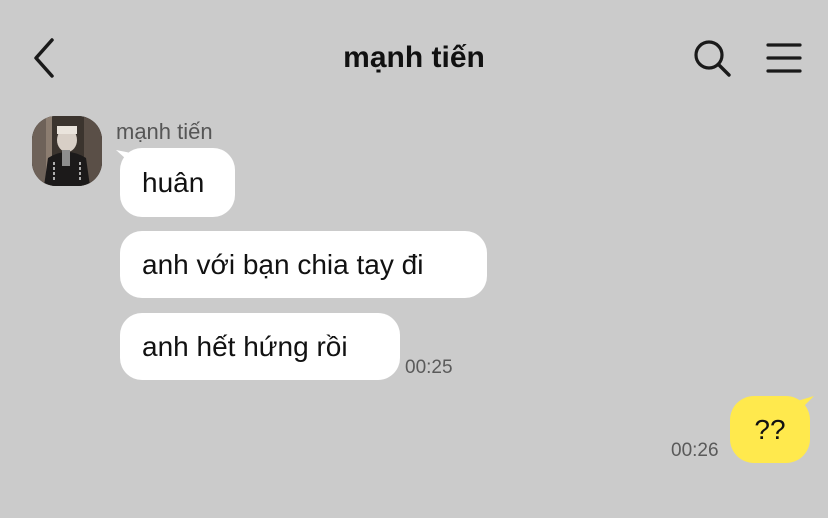  What do you see at coordinates (173, 182) in the screenshot?
I see `message-text: huân` at bounding box center [173, 182].